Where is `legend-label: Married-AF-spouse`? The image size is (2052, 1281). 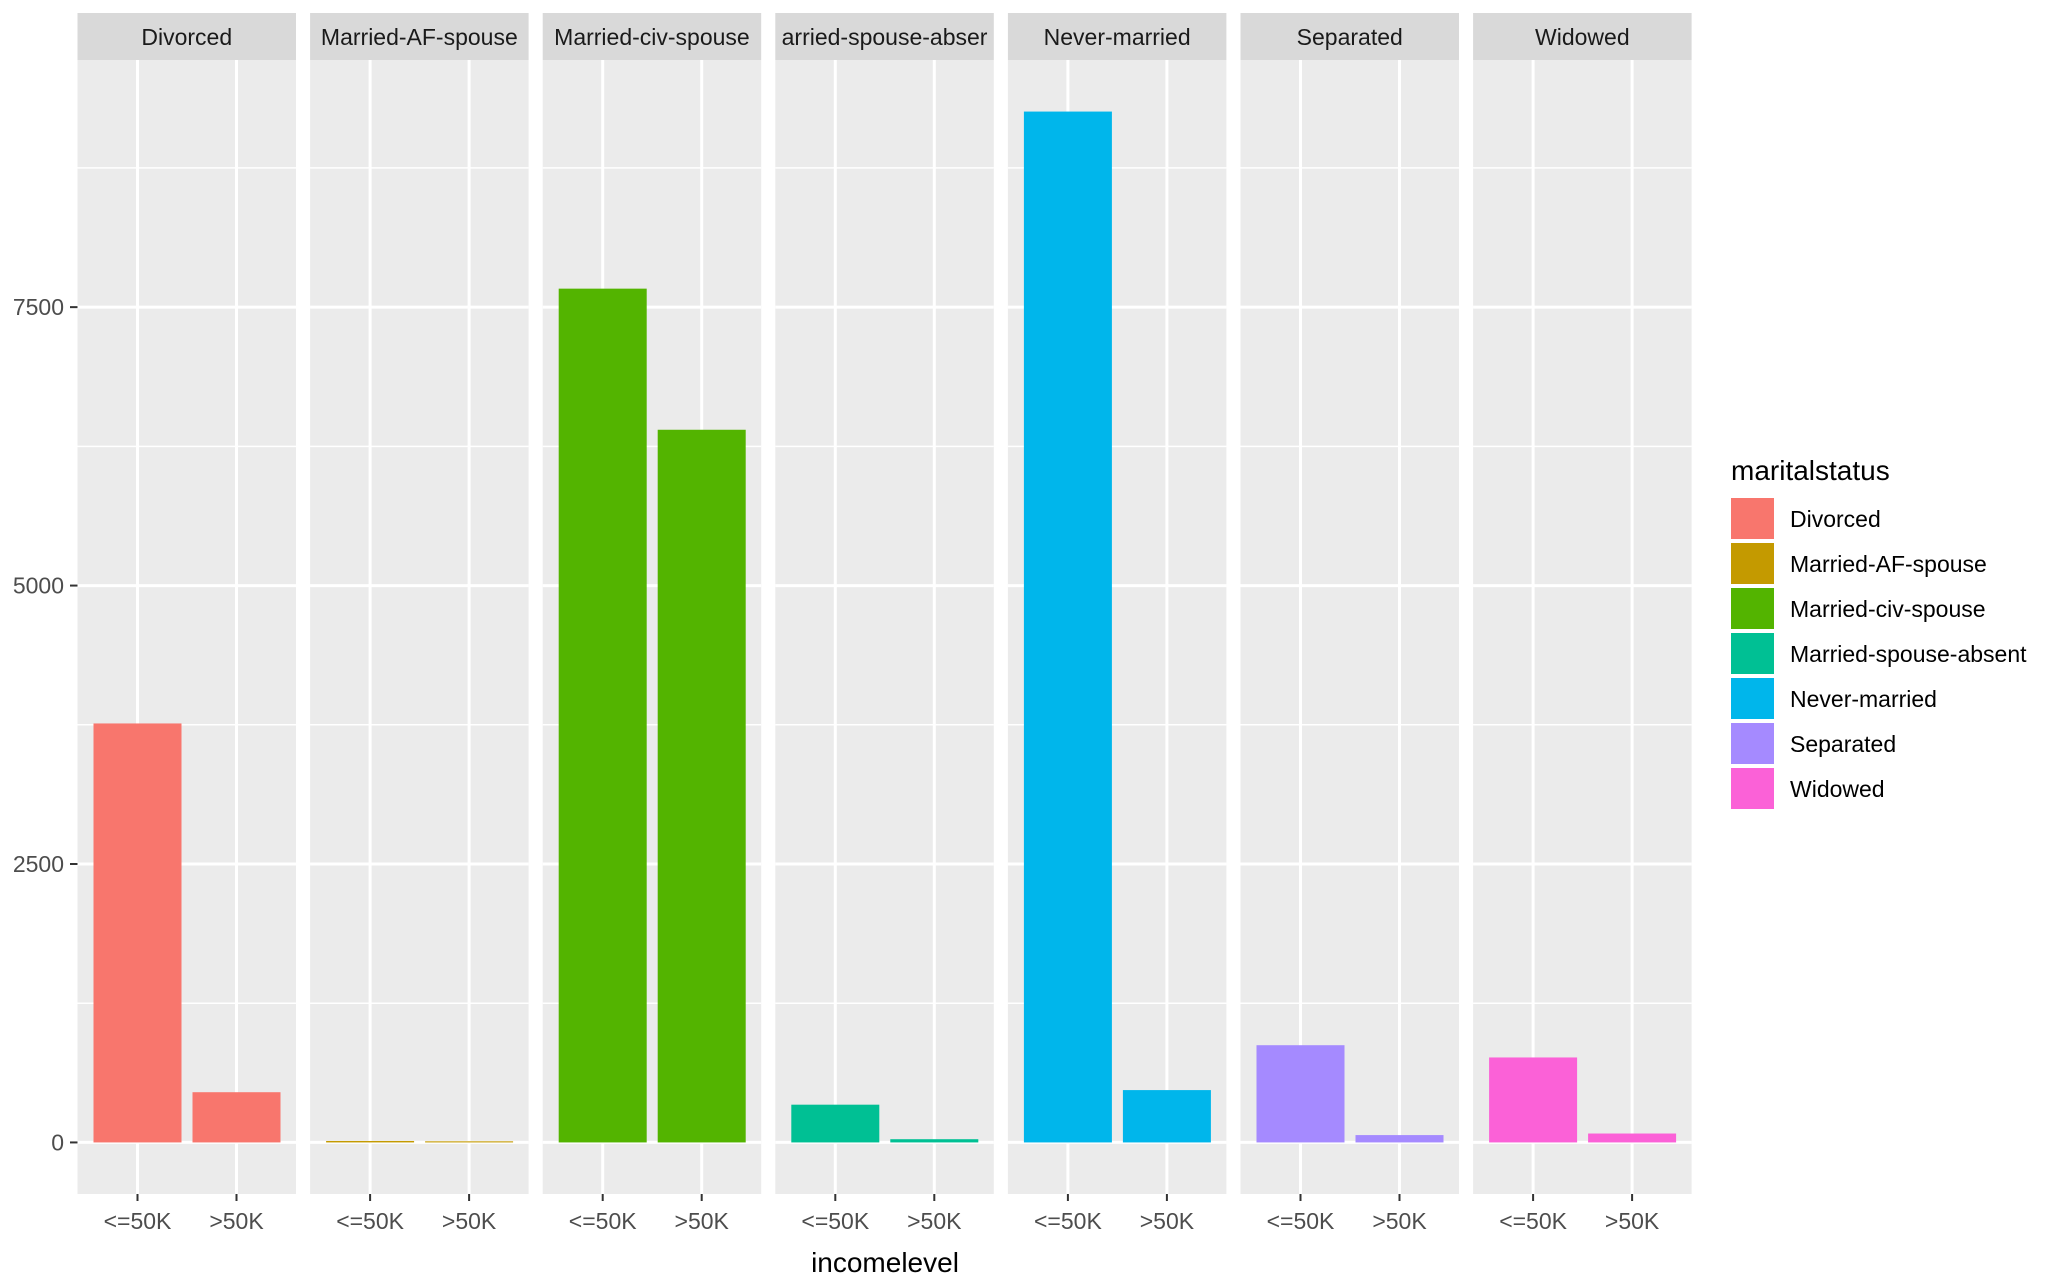
legend-label: Married-AF-spouse is located at coordinates (1888, 564).